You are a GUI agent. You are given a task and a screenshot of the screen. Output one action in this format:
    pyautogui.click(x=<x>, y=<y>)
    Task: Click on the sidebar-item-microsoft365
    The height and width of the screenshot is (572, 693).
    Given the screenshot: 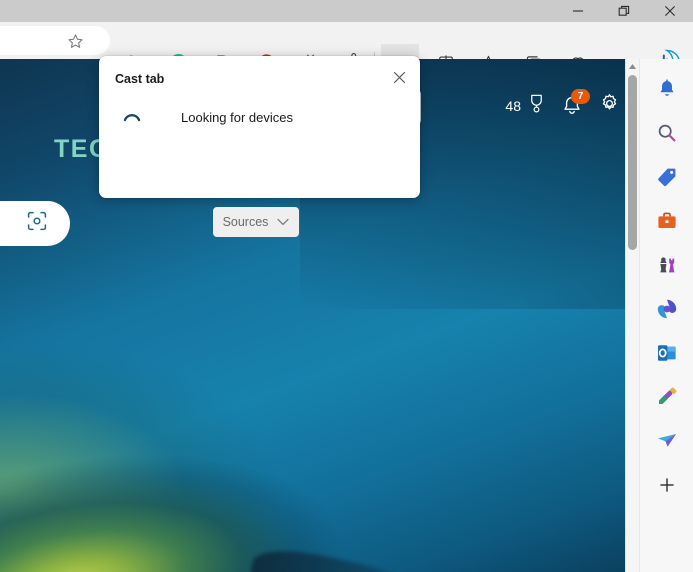 What is the action you would take?
    pyautogui.click(x=667, y=309)
    